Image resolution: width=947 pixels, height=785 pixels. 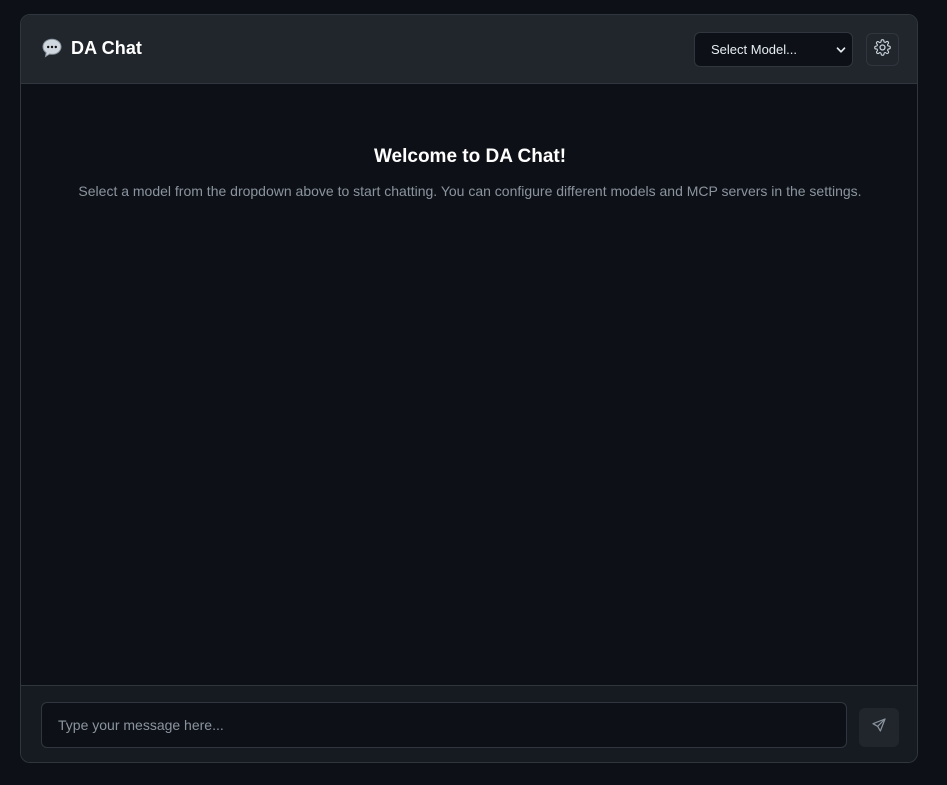 I want to click on send-button, so click(x=879, y=727).